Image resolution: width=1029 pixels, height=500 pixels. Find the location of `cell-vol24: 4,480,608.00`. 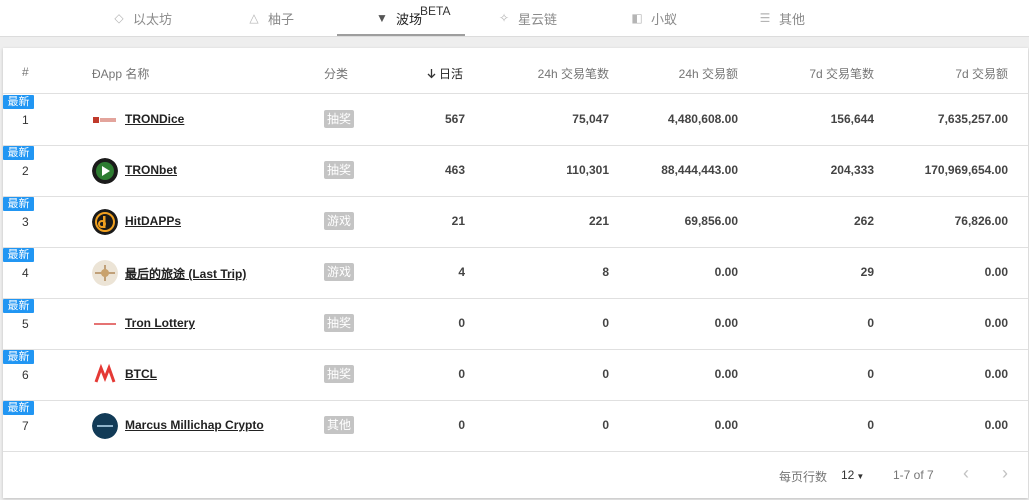

cell-vol24: 4,480,608.00 is located at coordinates (702, 119).